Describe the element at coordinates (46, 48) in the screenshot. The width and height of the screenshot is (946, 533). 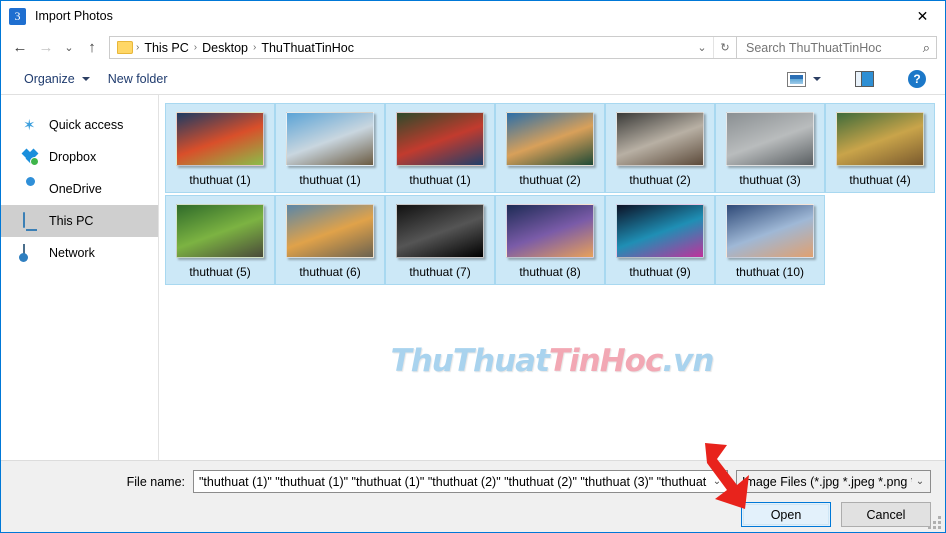
I see `forward-button: →` at that location.